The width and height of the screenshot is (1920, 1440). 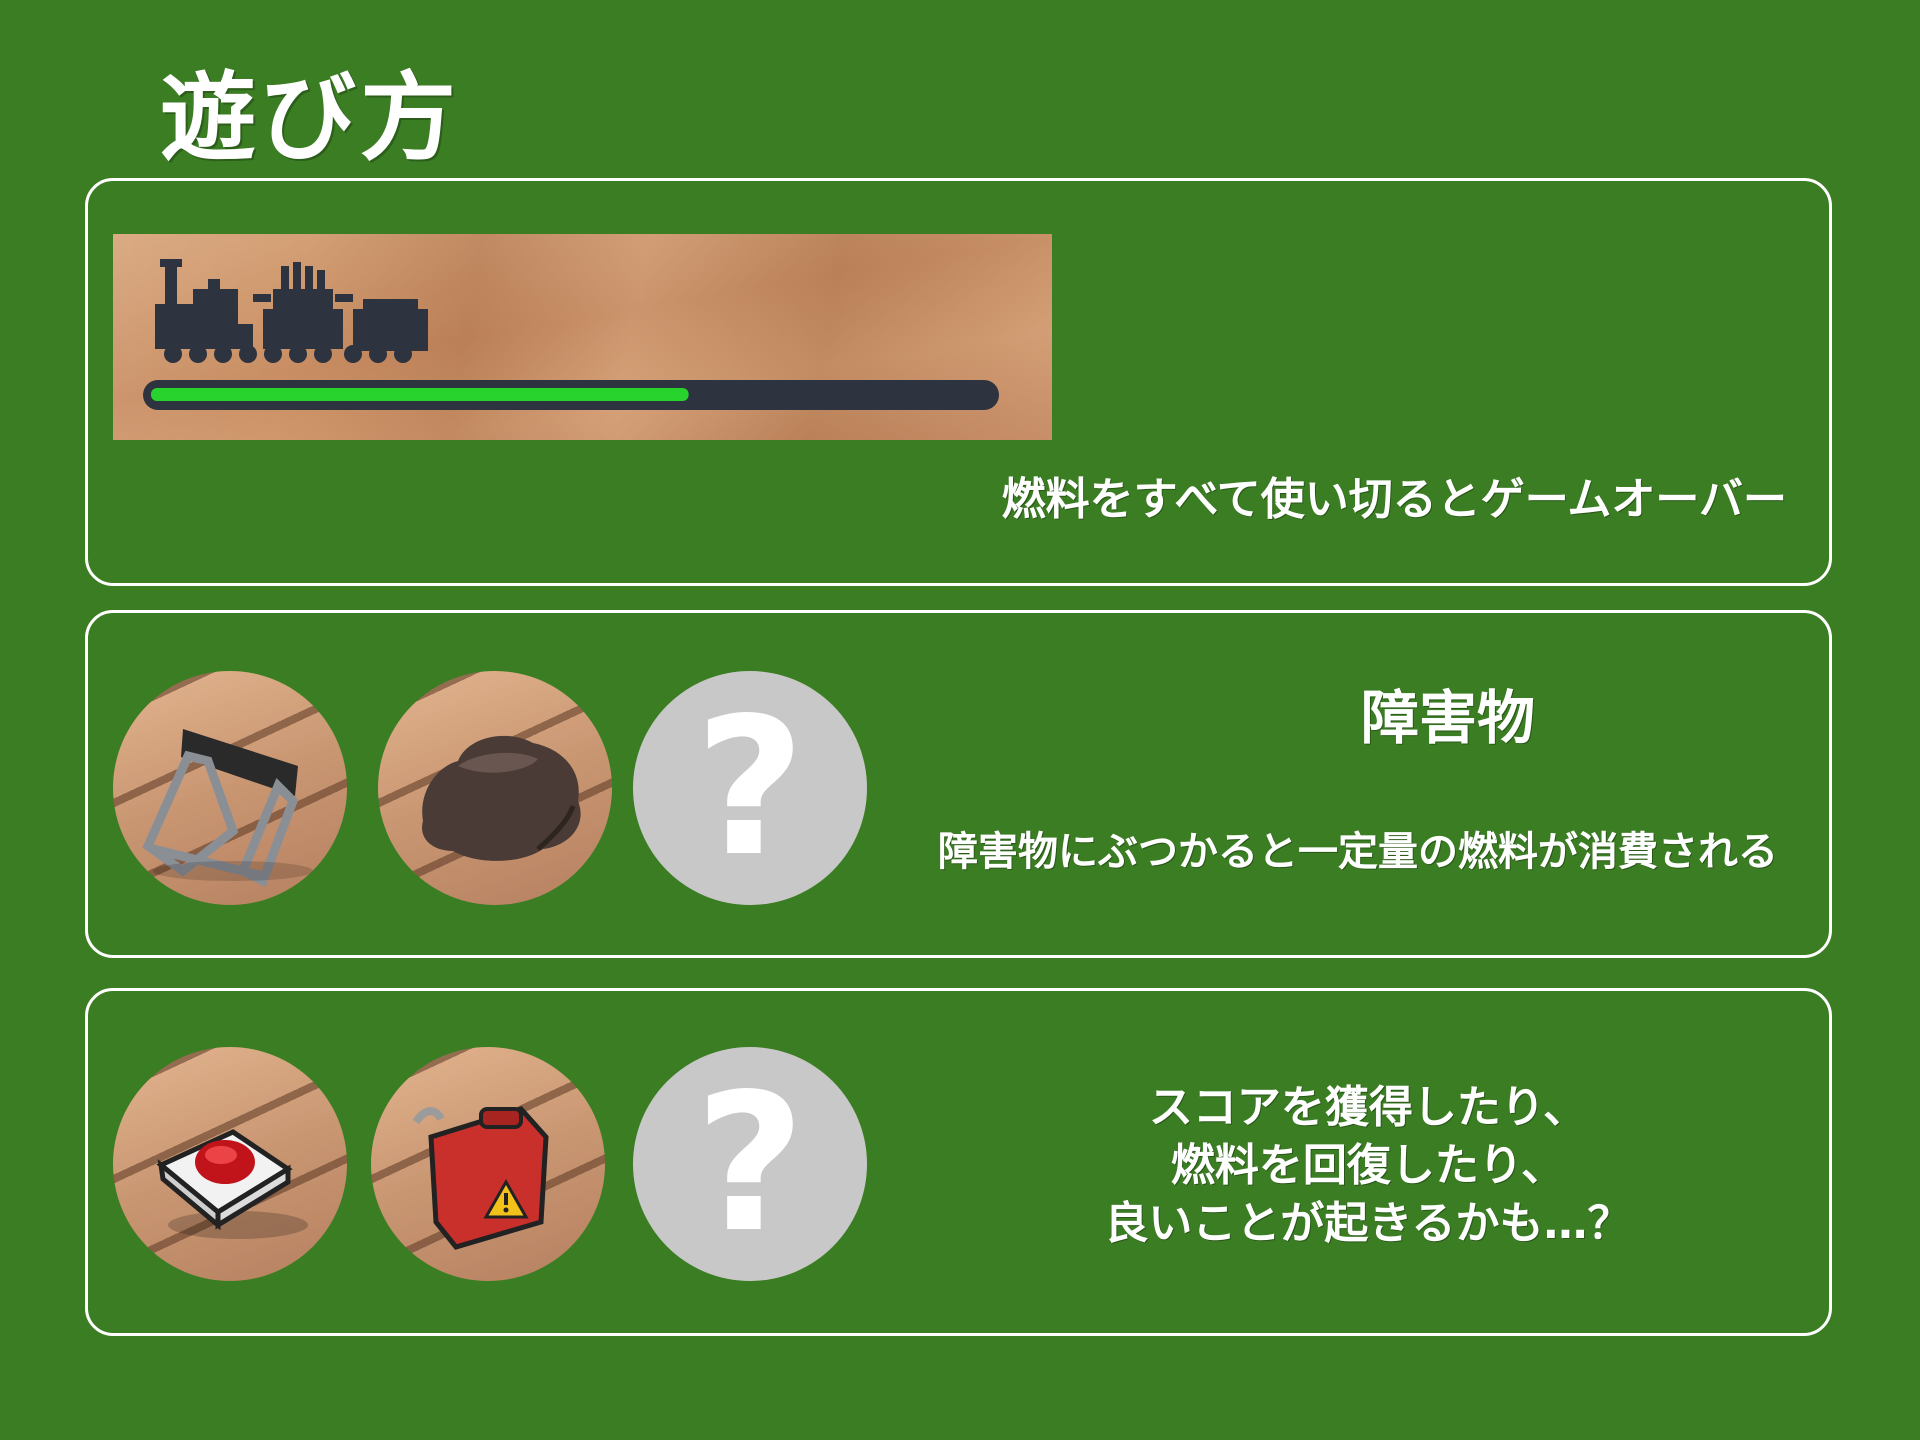 What do you see at coordinates (291, 311) in the screenshot?
I see `train-silhouette-icon` at bounding box center [291, 311].